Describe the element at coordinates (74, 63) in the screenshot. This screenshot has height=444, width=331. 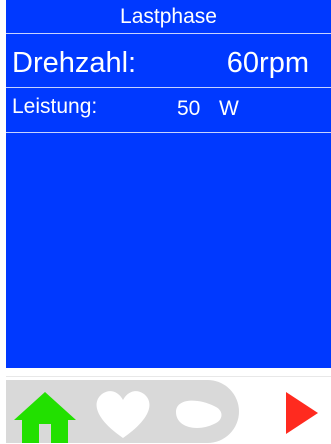
I see `speed-label: Drehzahl:` at that location.